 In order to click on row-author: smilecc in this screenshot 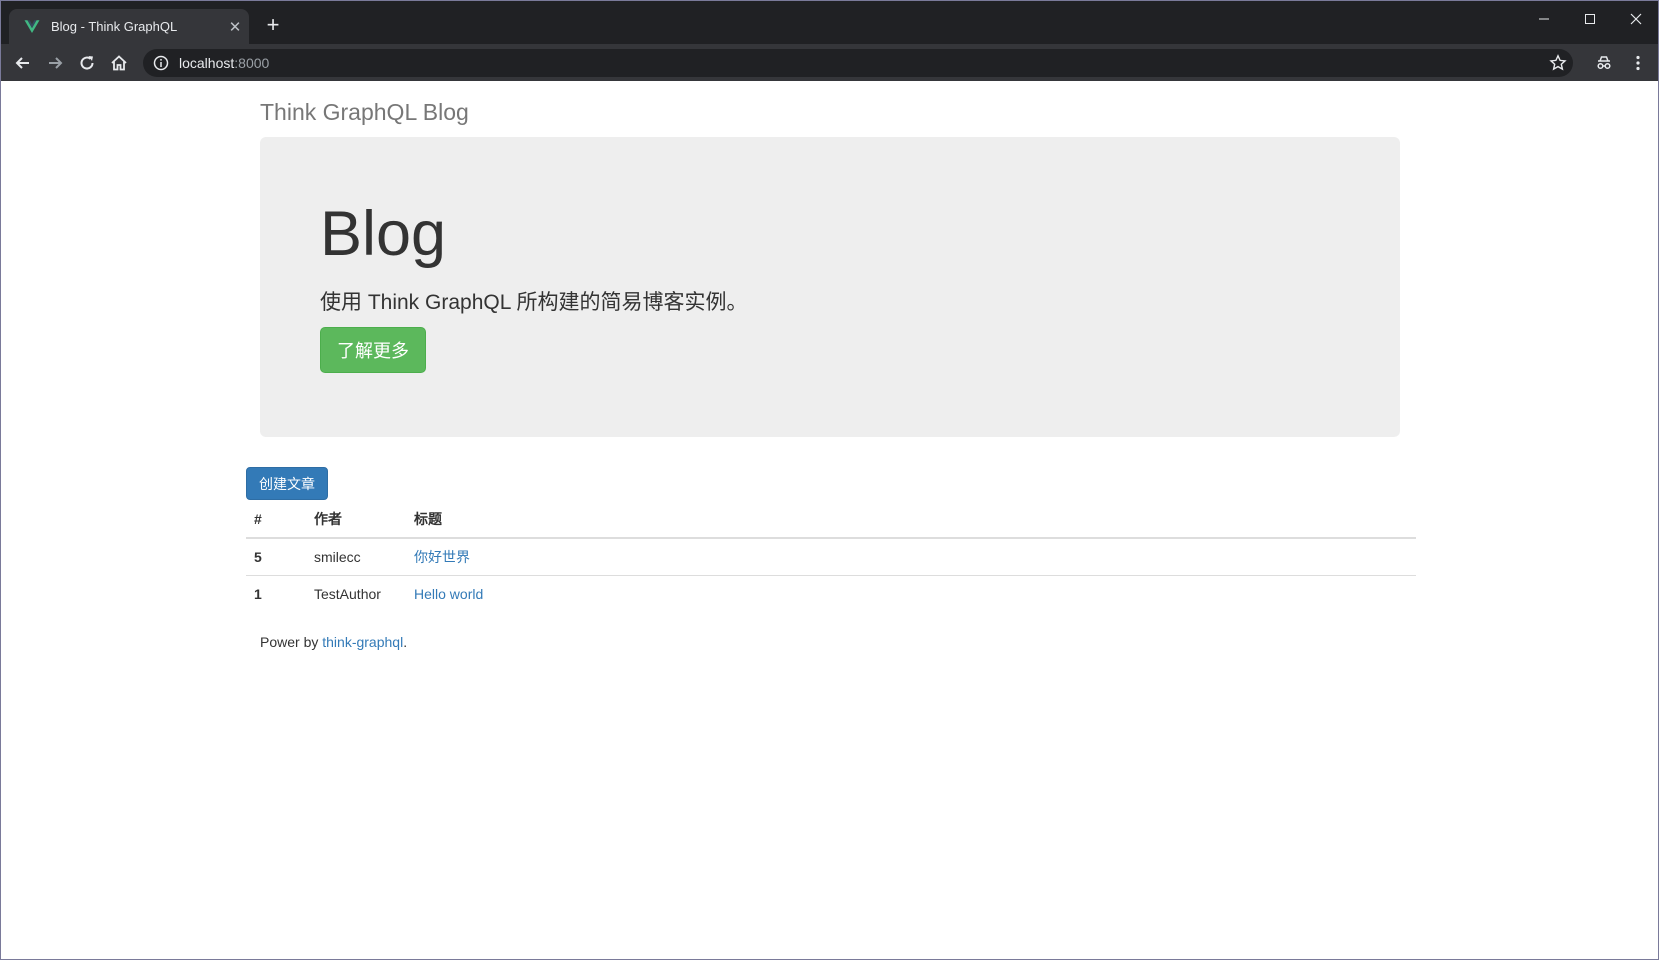, I will do `click(356, 557)`.